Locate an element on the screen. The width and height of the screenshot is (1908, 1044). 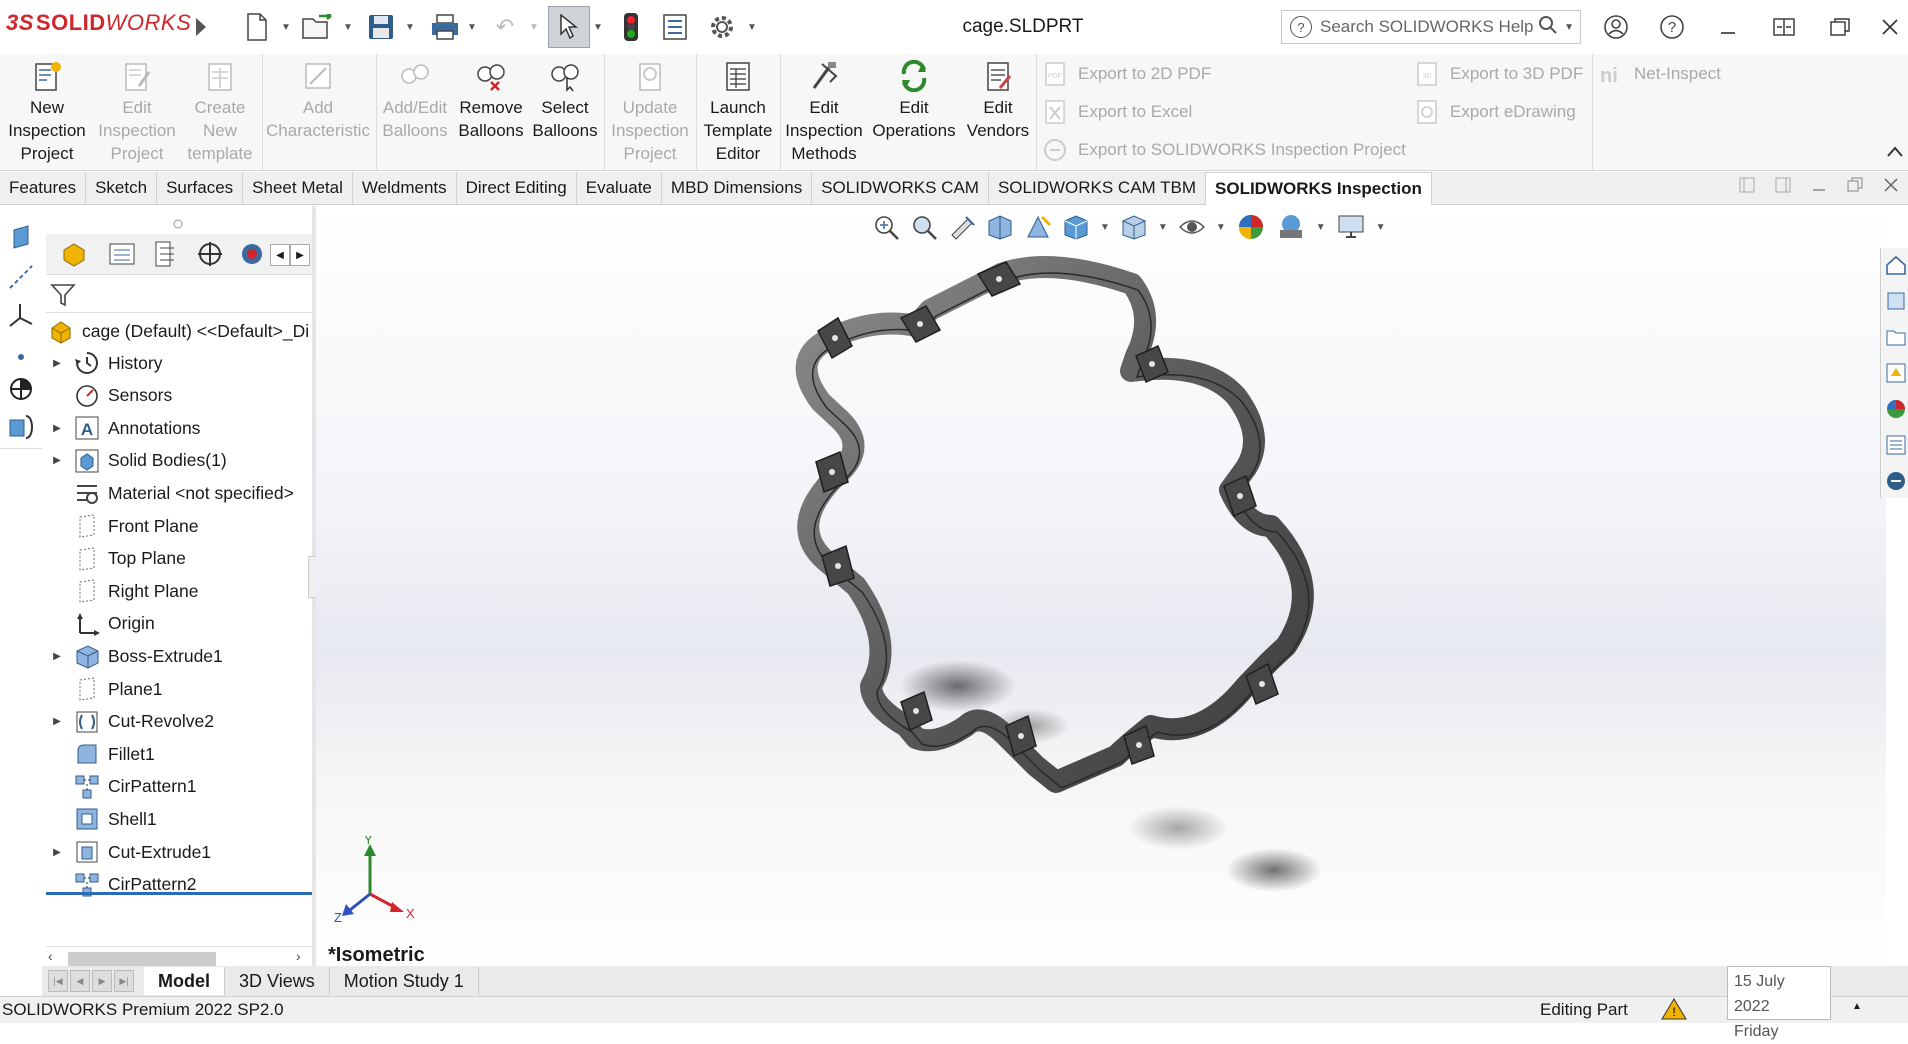
collapse-ribbon-icon is located at coordinates (1895, 153).